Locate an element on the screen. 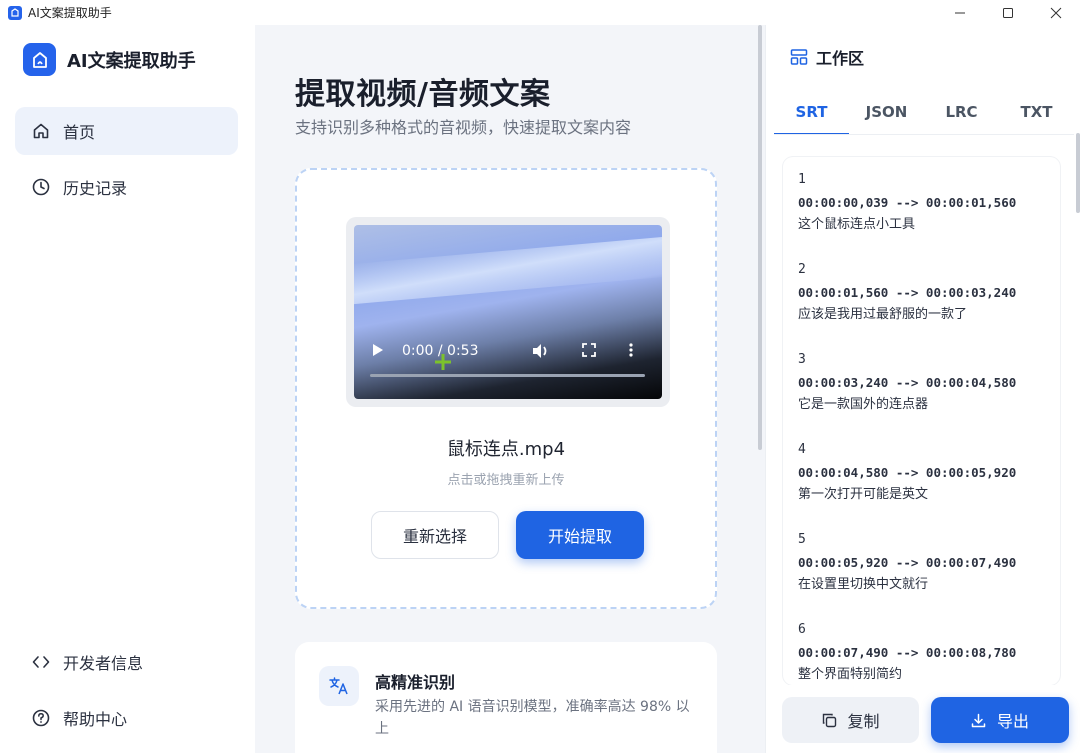 The image size is (1080, 753). srt-text: 它是一款国外的连点器 is located at coordinates (863, 404).